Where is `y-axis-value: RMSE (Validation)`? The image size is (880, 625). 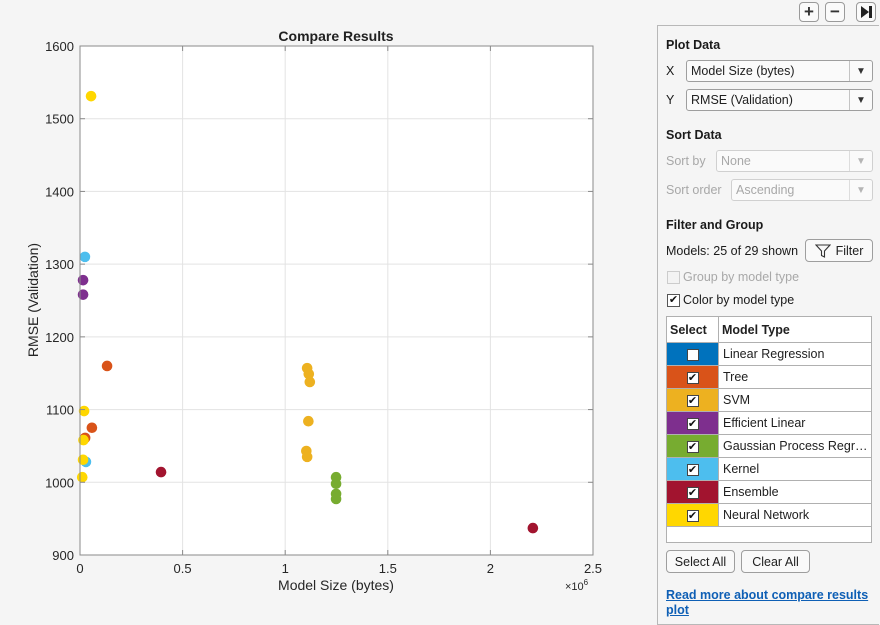
y-axis-value: RMSE (Validation) is located at coordinates (742, 100).